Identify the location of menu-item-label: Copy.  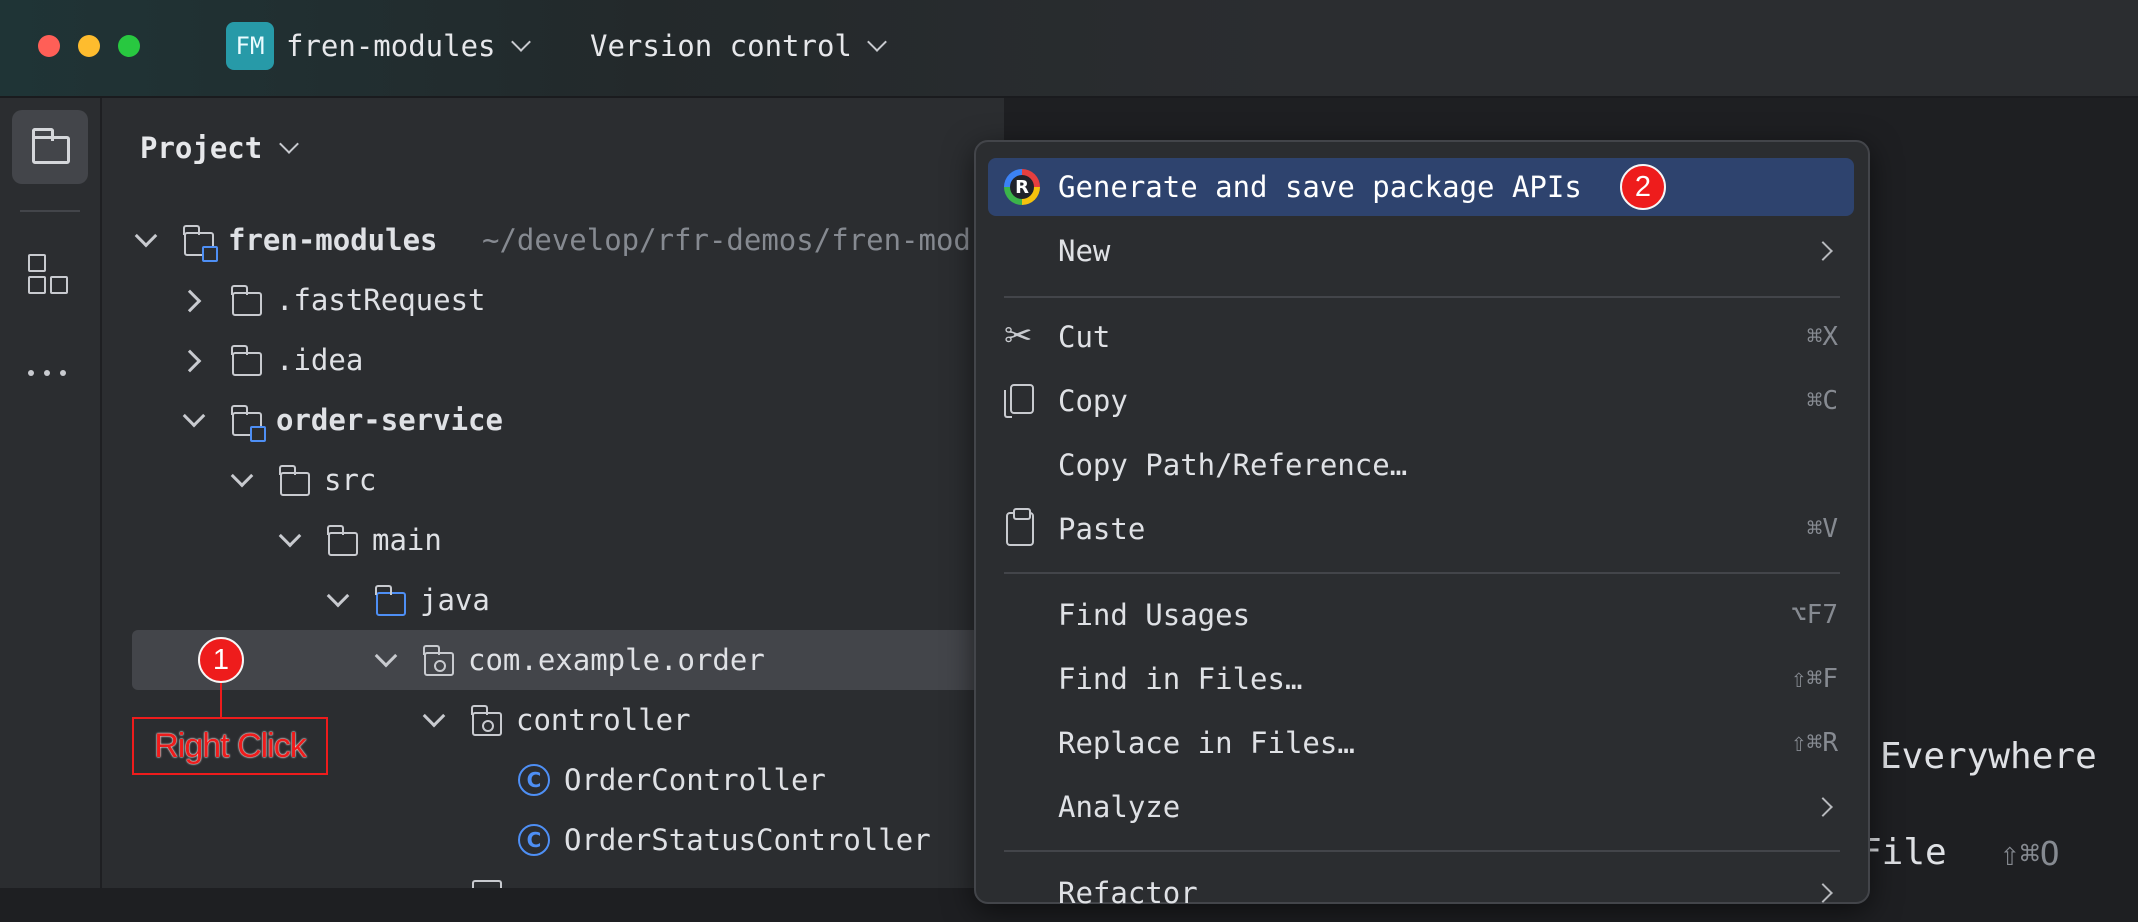
(1093, 401).